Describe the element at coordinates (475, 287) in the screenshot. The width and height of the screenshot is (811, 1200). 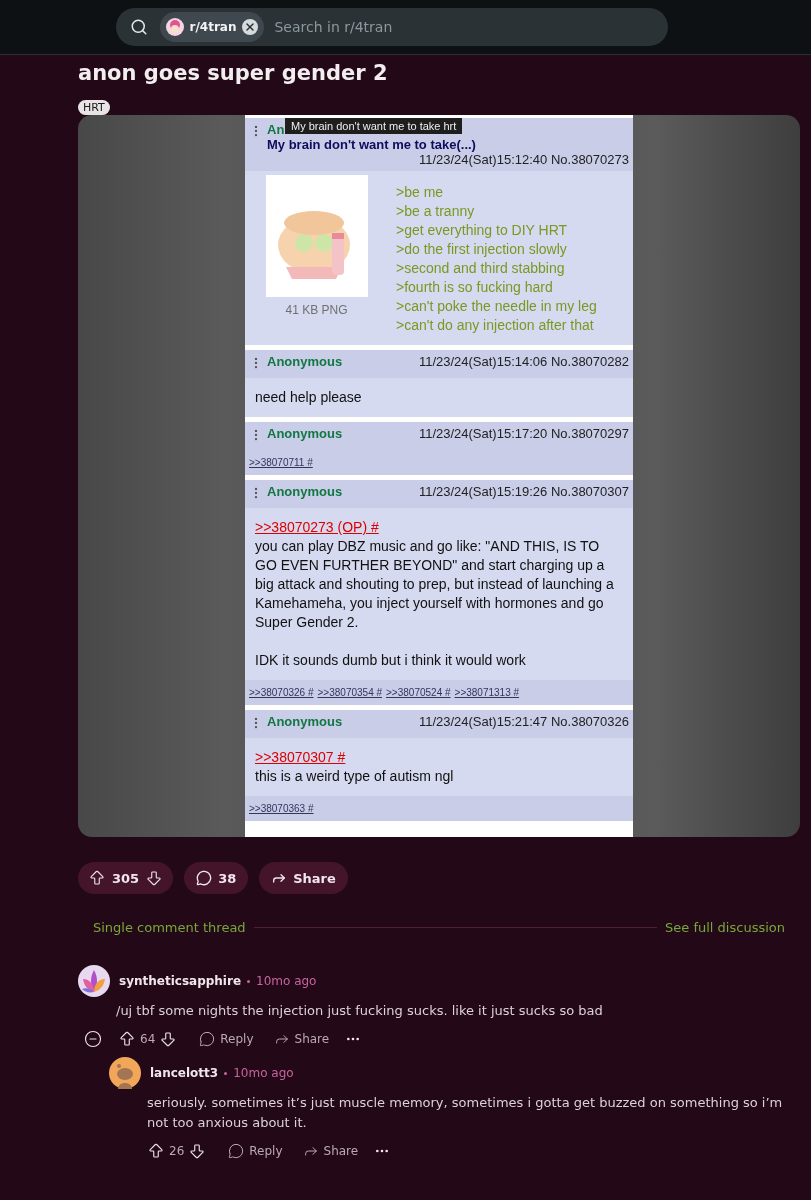
I see `greentext-line: >fourth is so fucking hard` at that location.